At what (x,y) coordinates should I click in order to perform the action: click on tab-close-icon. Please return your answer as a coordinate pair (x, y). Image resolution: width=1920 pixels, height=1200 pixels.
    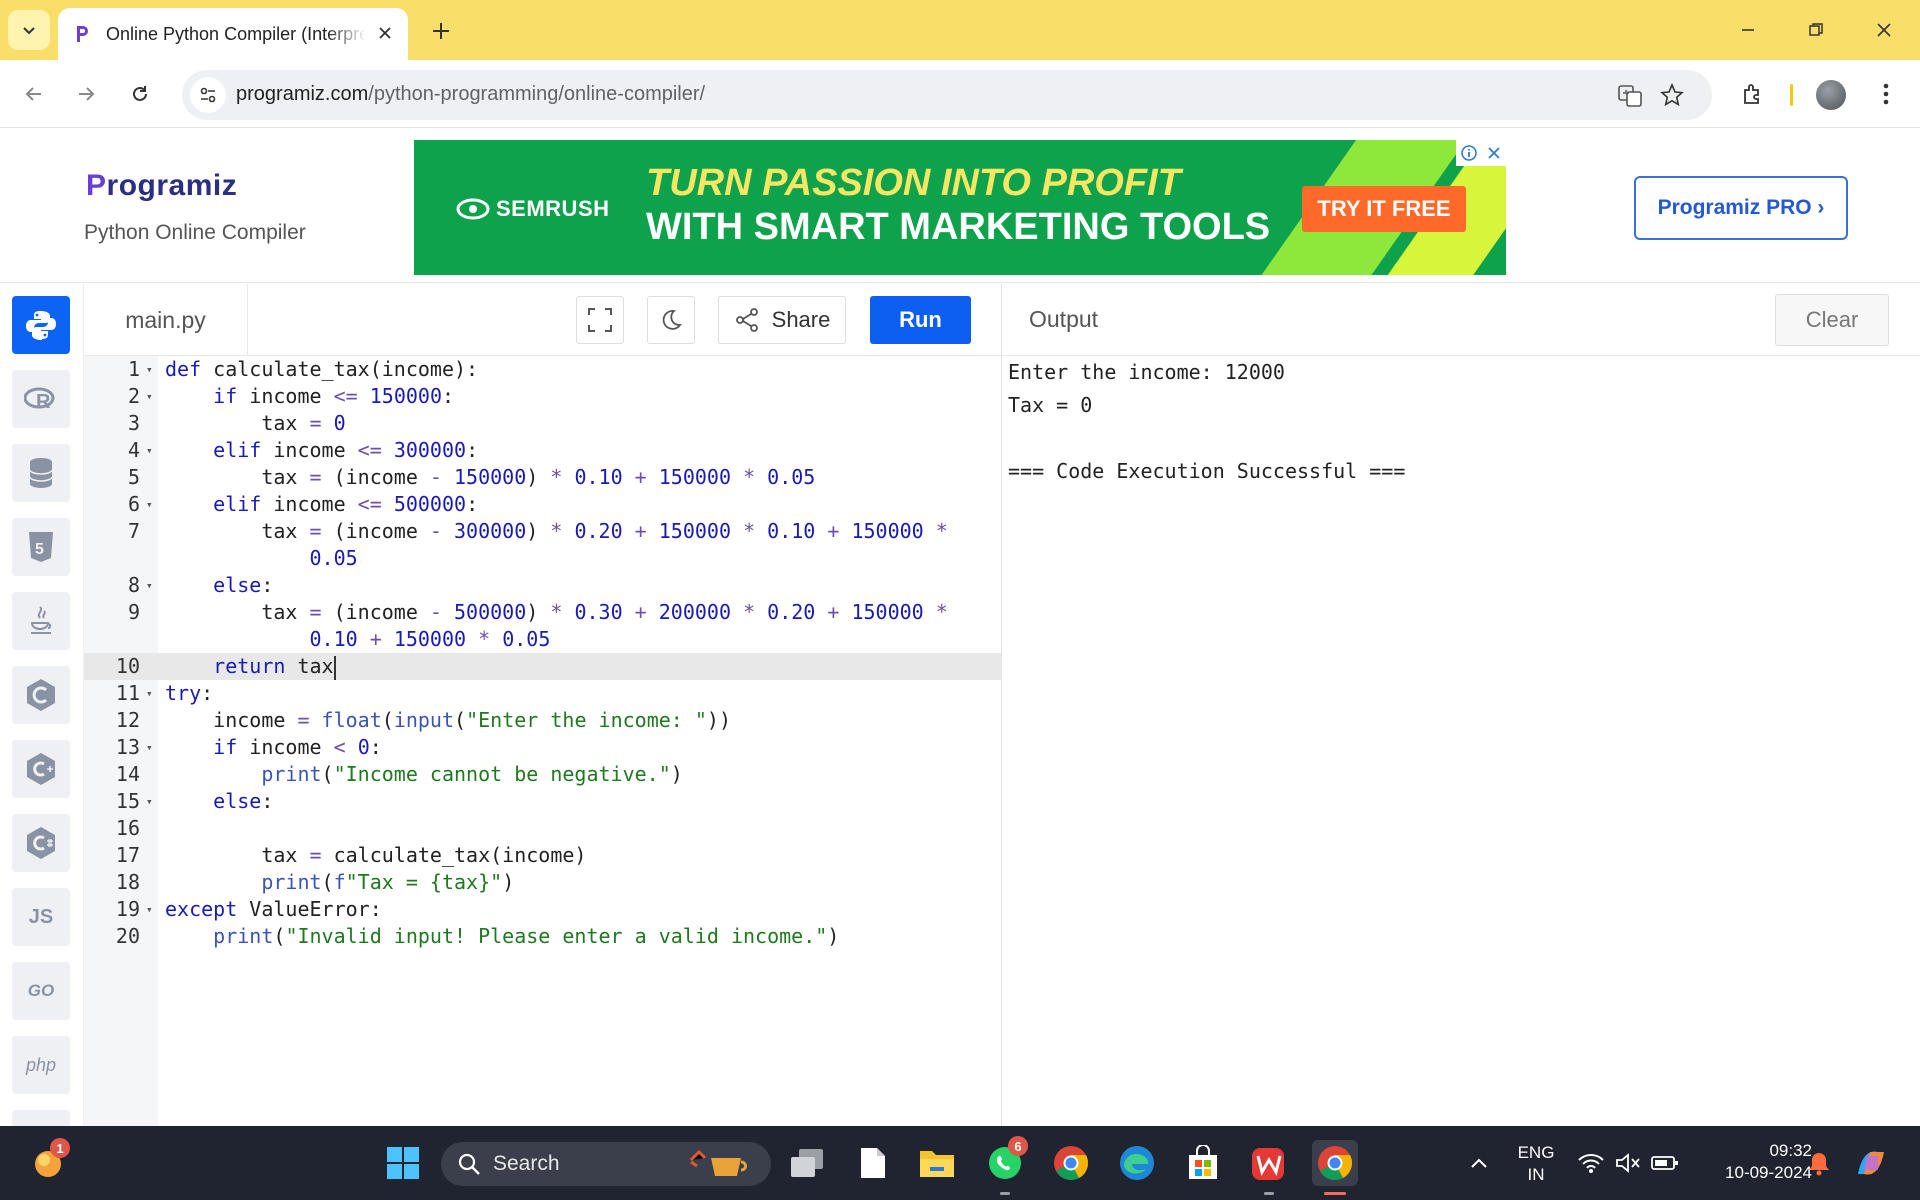
    Looking at the image, I should click on (385, 33).